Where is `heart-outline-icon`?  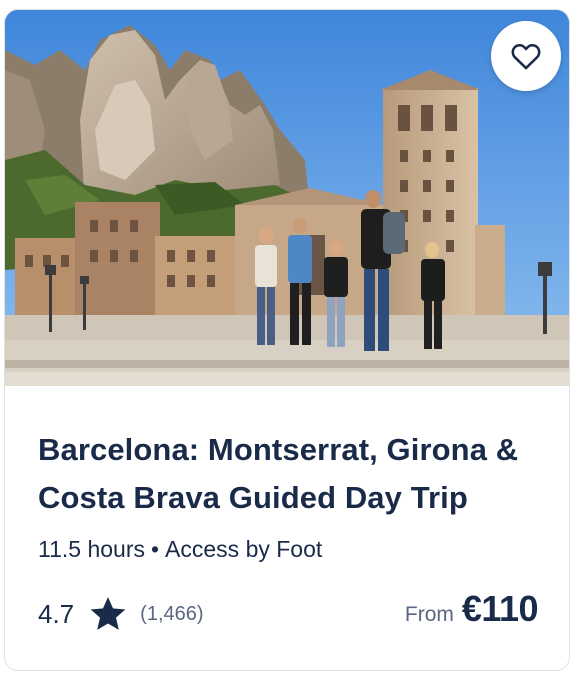 heart-outline-icon is located at coordinates (526, 56).